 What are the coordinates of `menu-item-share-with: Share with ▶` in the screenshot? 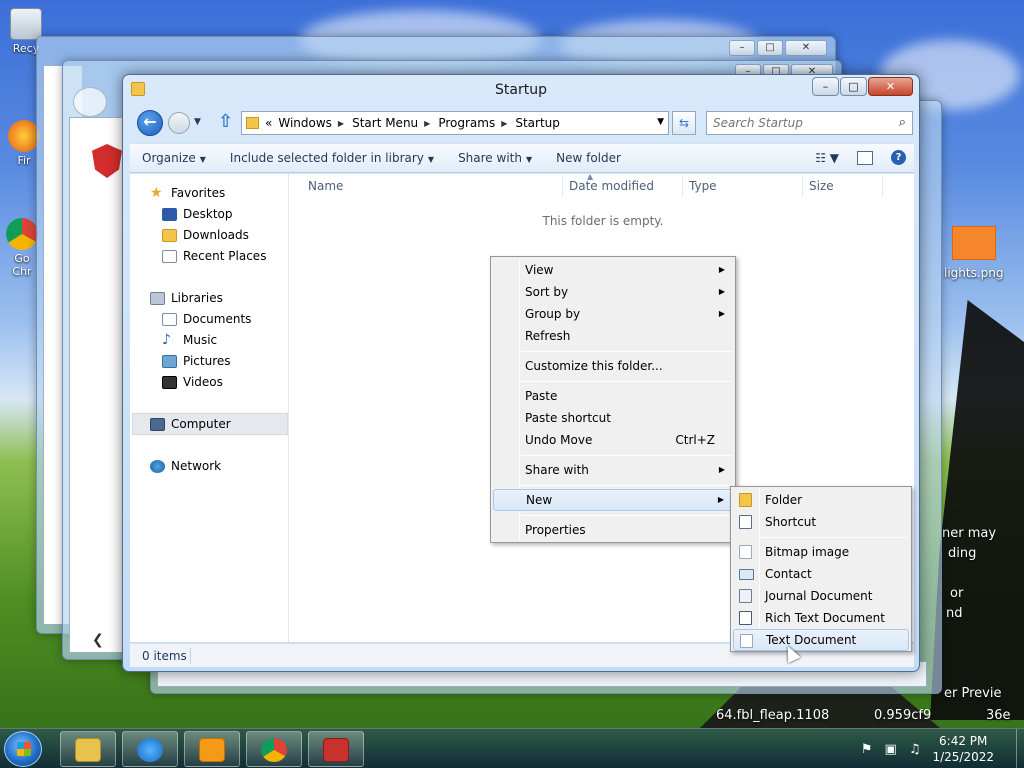 It's located at (613, 470).